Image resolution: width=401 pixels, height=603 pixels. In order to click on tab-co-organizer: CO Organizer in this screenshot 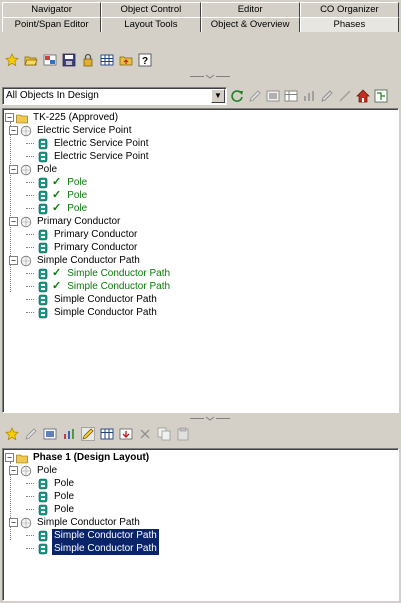, I will do `click(349, 9)`.